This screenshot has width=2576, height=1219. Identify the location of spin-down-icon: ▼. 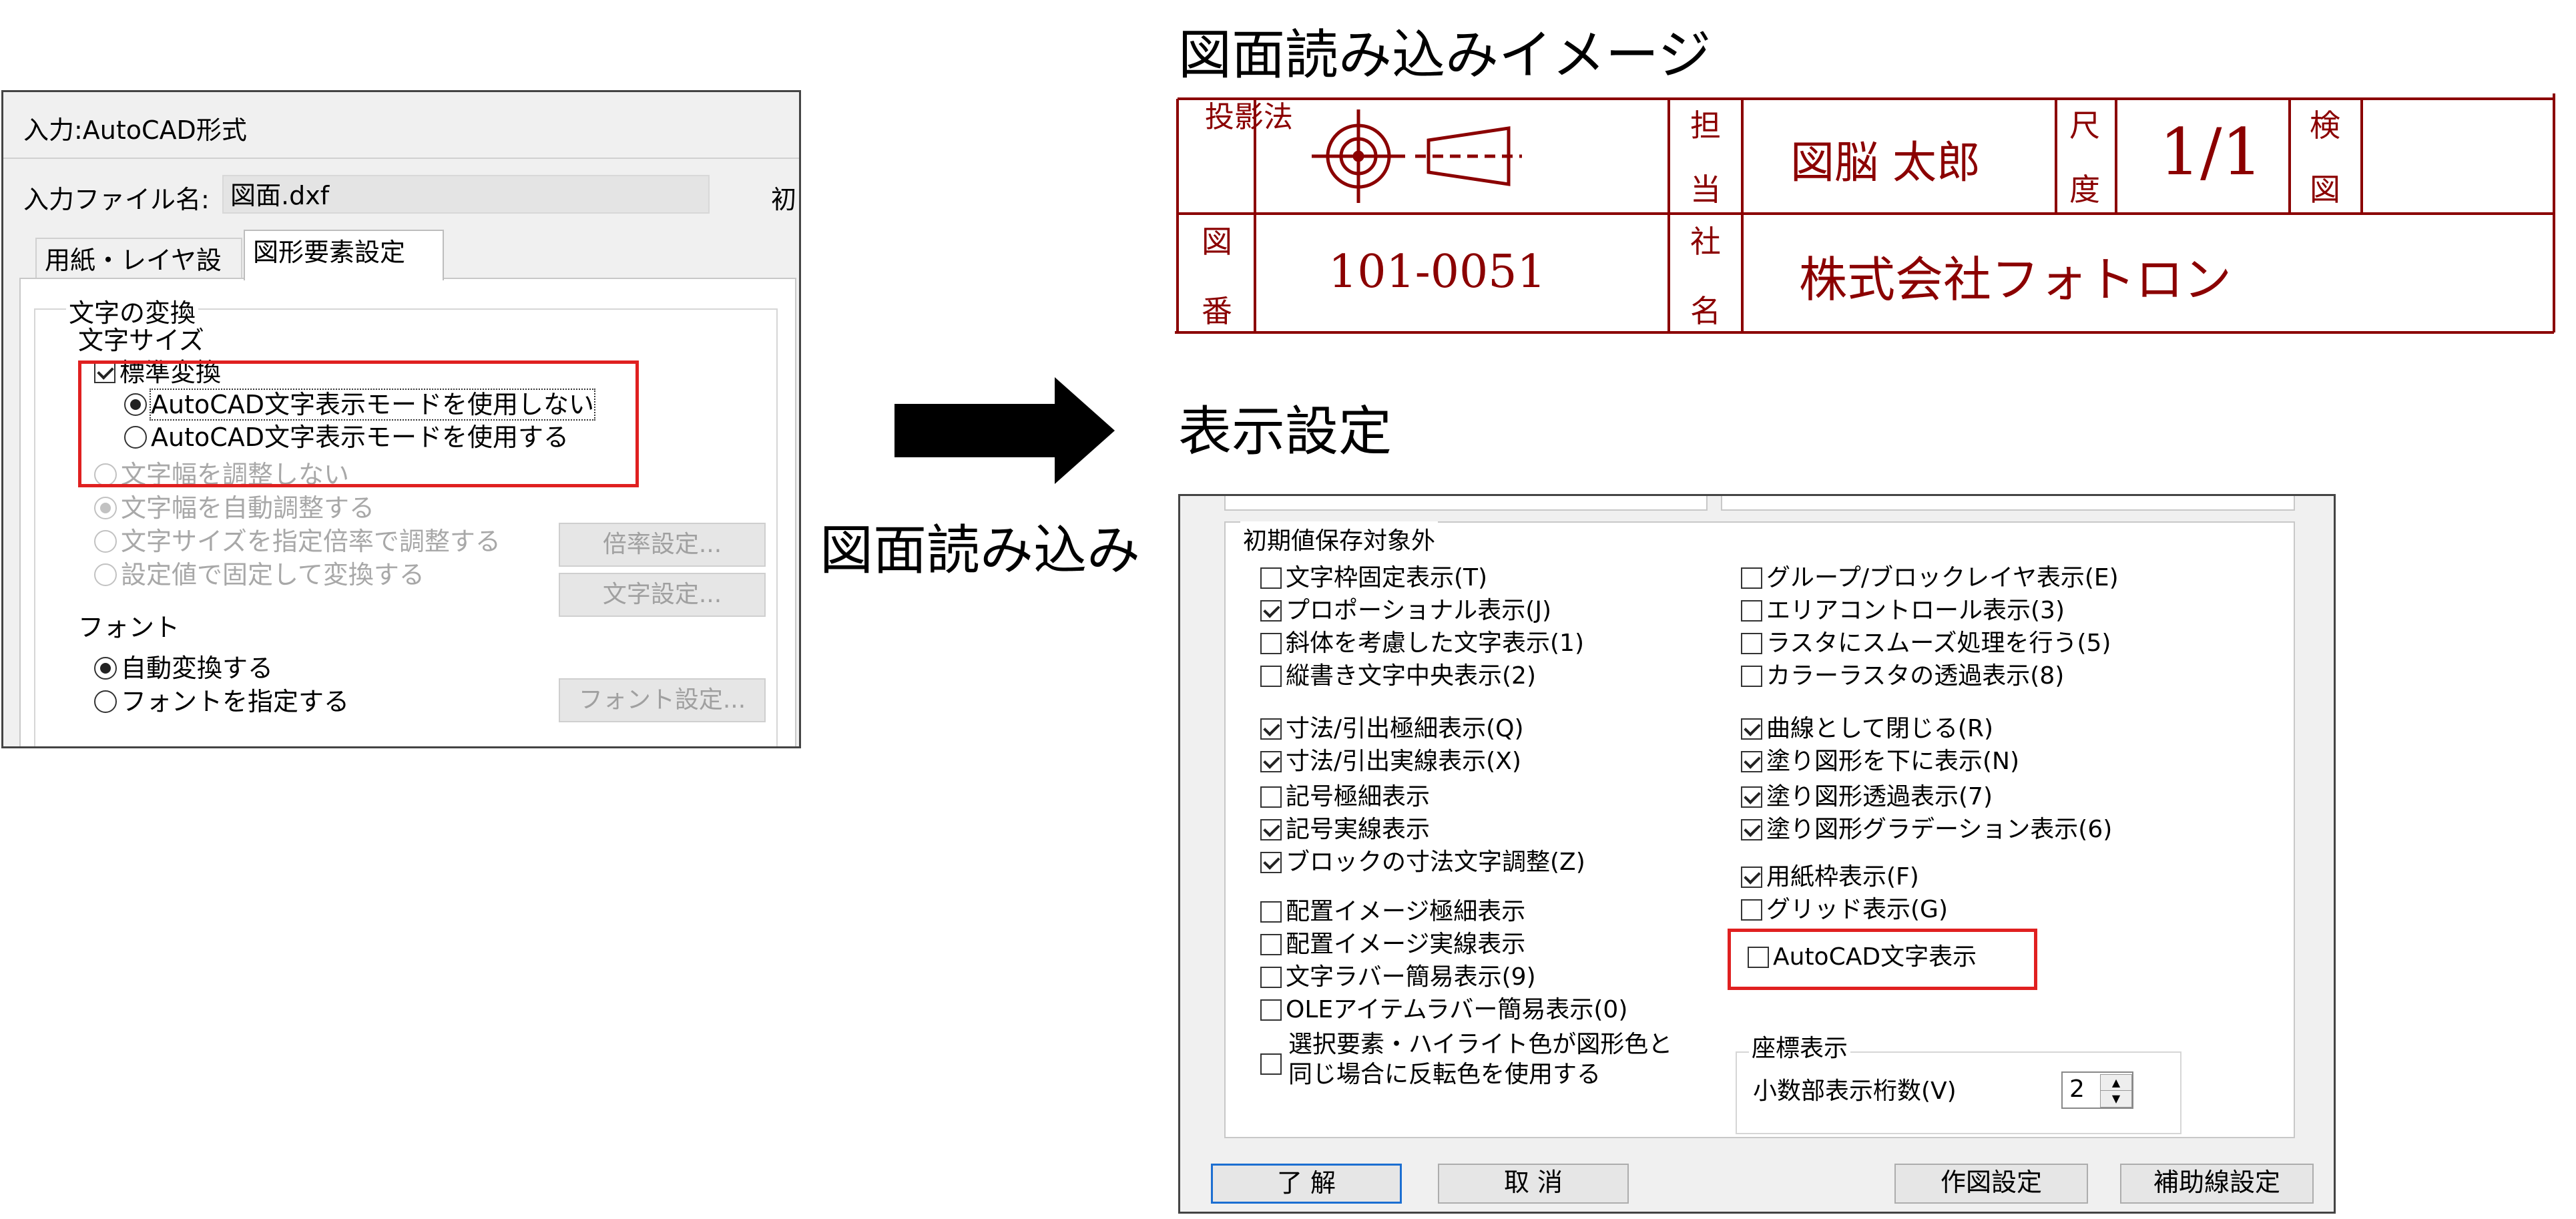
(2116, 1099).